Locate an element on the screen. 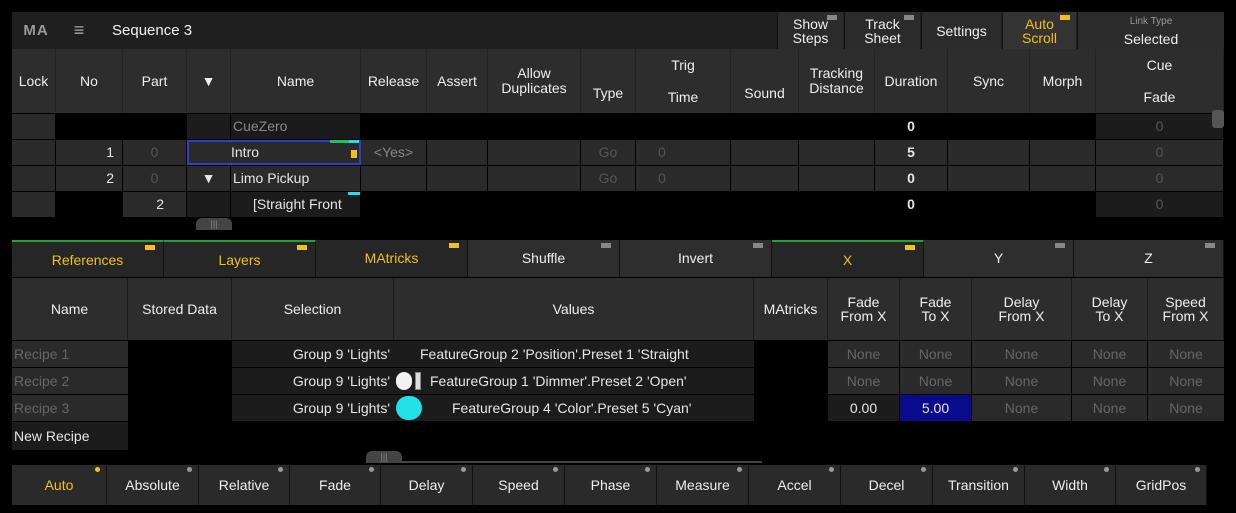  new-recipe-button: New Recipe is located at coordinates (70, 436).